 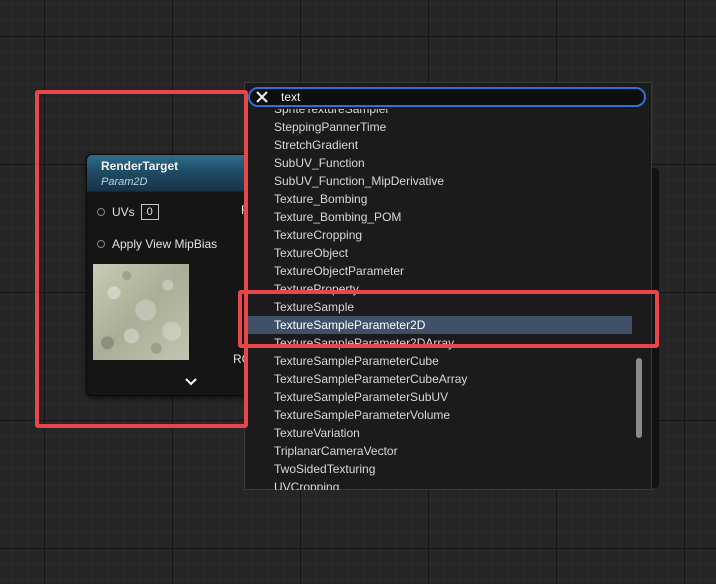 I want to click on search-input: text, so click(x=290, y=97).